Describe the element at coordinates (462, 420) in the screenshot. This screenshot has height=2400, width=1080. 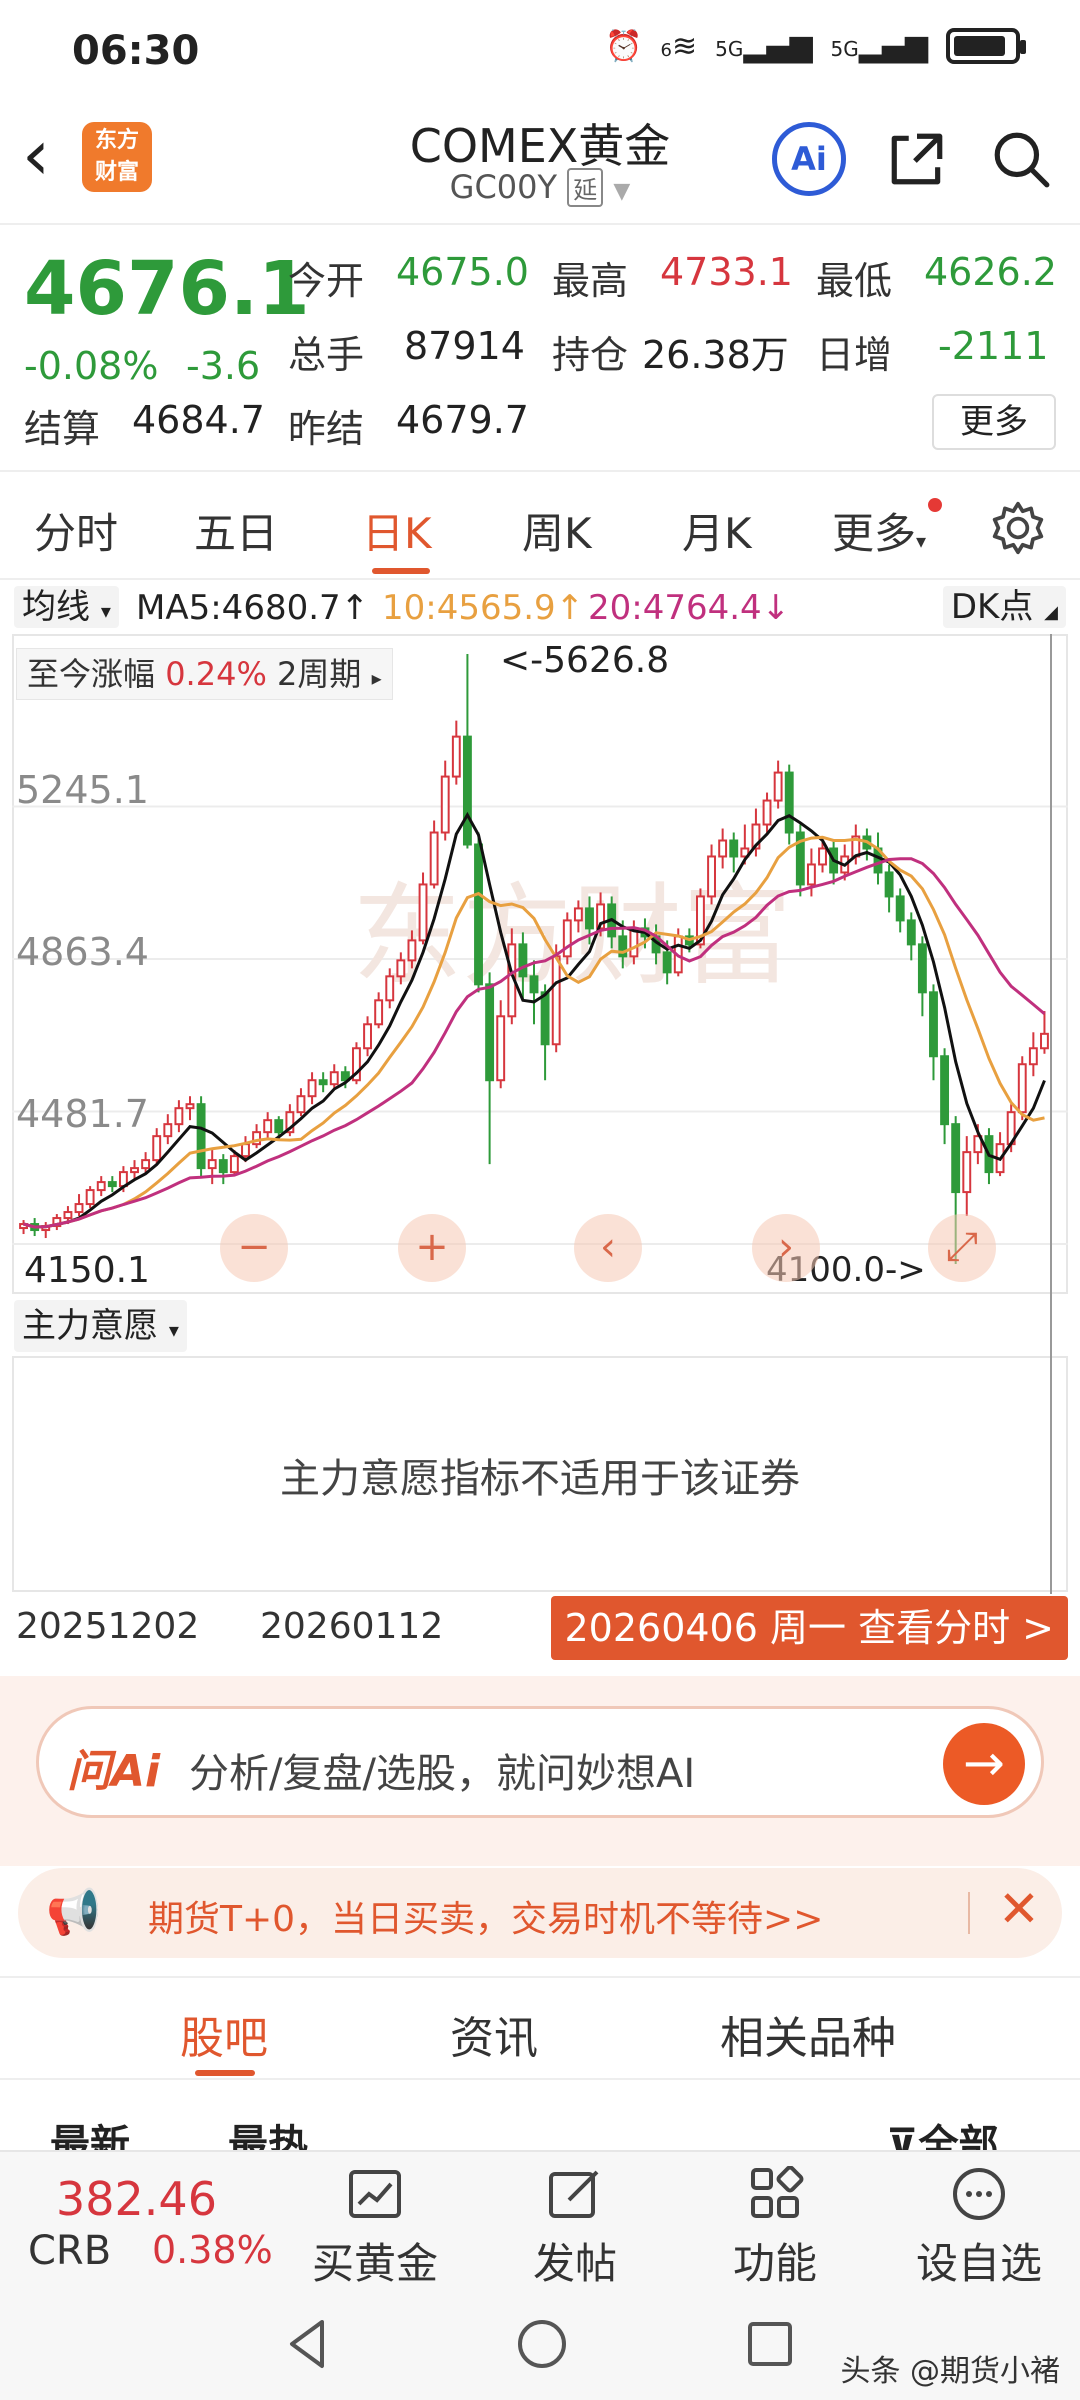
I see `prev-settle-value: 4679.7` at that location.